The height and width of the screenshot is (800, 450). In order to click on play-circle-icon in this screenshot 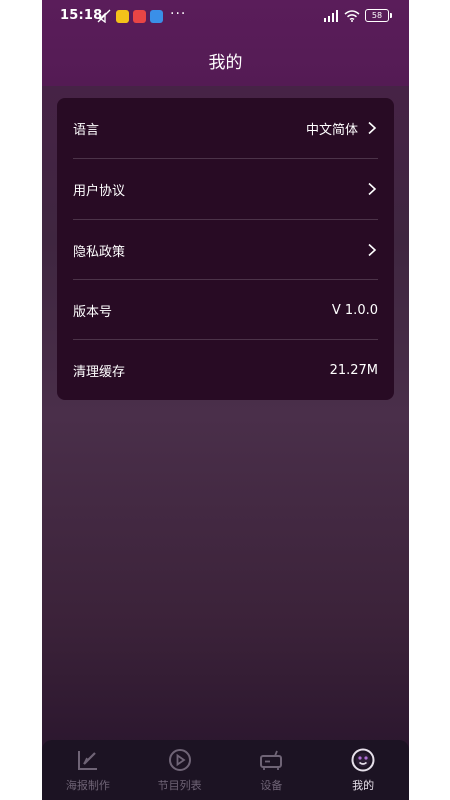, I will do `click(179, 760)`.